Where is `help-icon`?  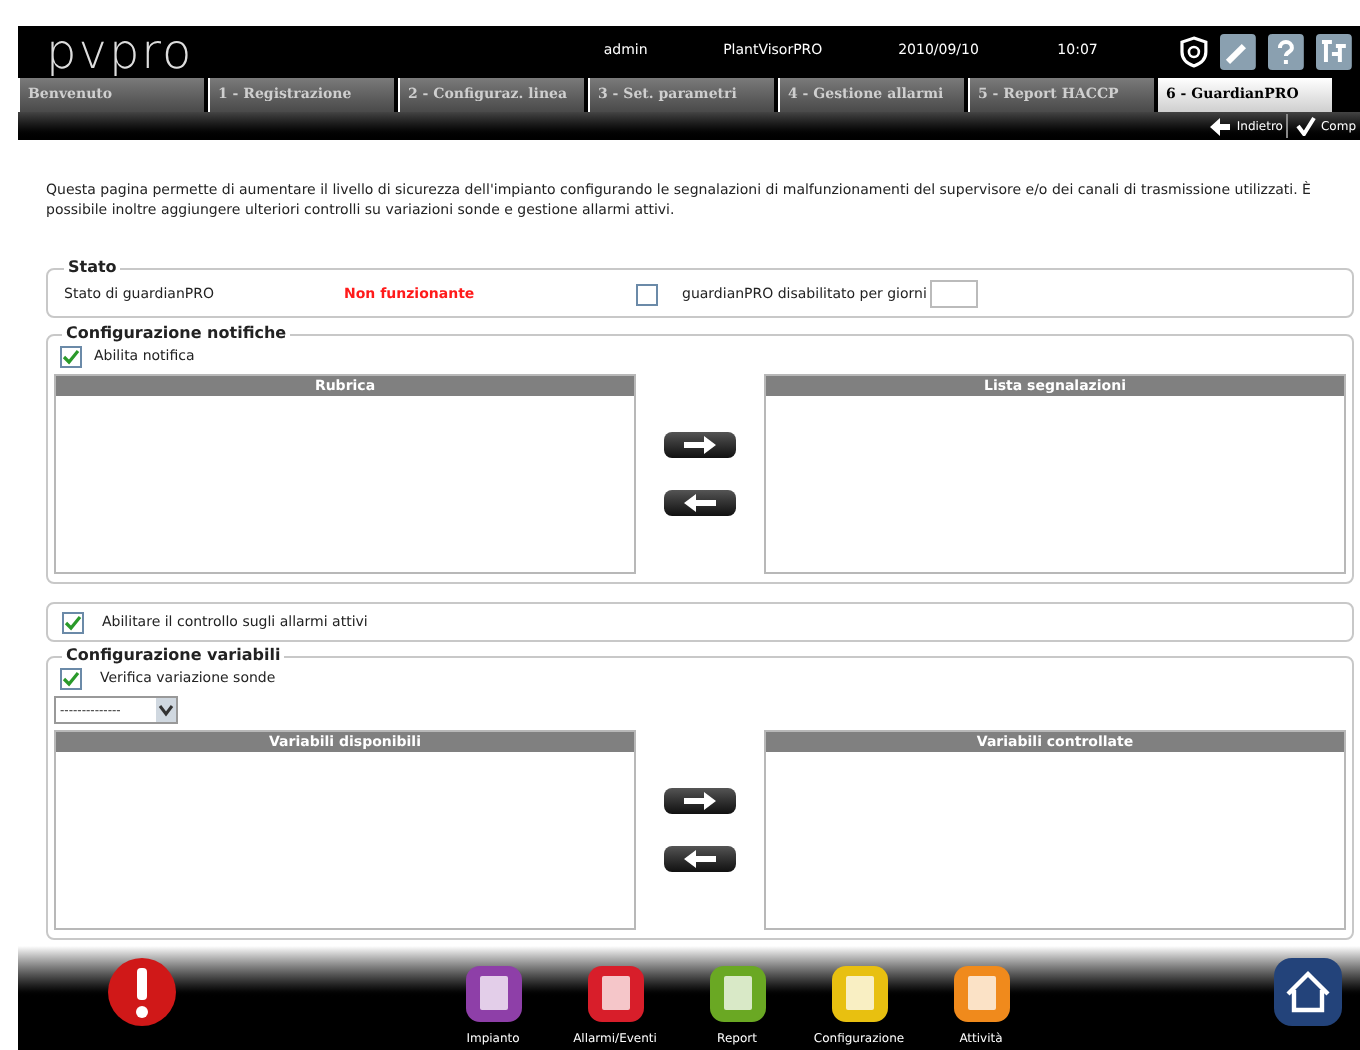
help-icon is located at coordinates (1286, 51).